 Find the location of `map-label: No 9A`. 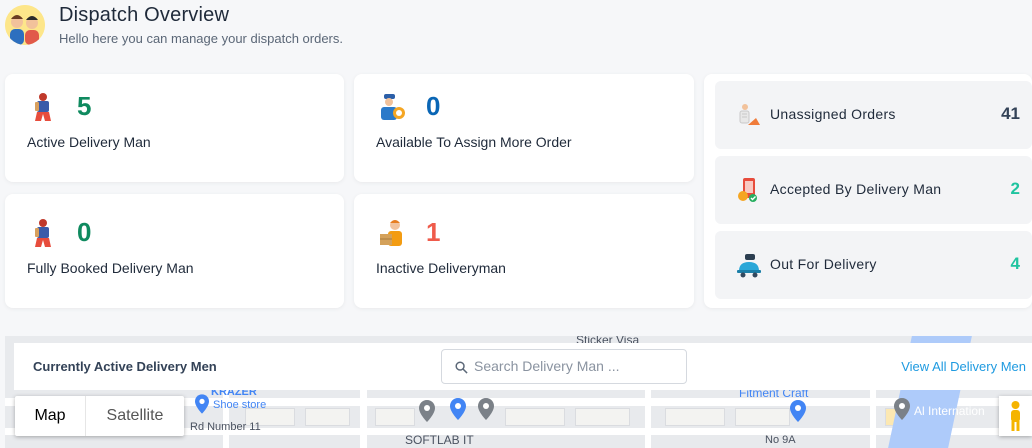

map-label: No 9A is located at coordinates (780, 440).